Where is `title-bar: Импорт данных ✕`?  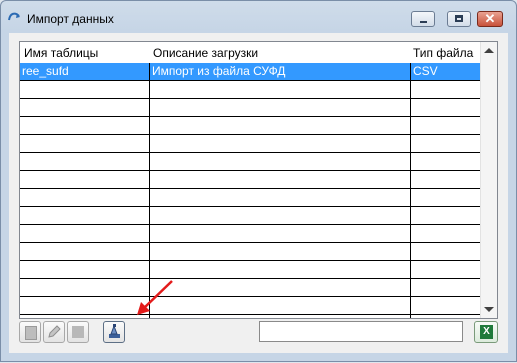 title-bar: Импорт данных ✕ is located at coordinates (258, 17).